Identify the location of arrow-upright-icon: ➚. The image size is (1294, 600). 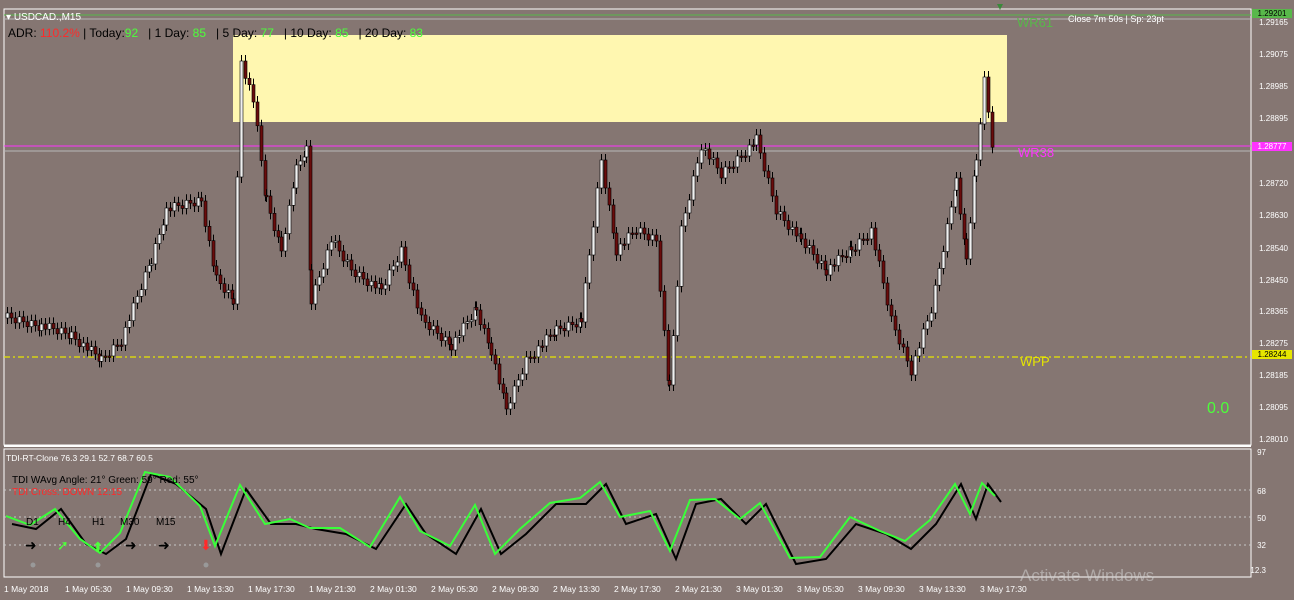
(63, 546).